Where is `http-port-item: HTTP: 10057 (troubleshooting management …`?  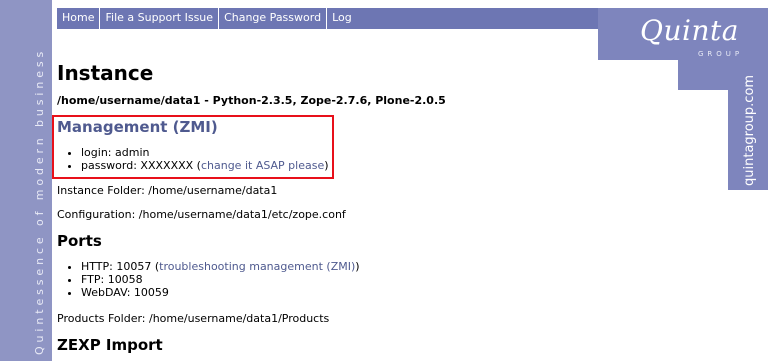
http-port-item: HTTP: 10057 (troubleshooting management … is located at coordinates (220, 266).